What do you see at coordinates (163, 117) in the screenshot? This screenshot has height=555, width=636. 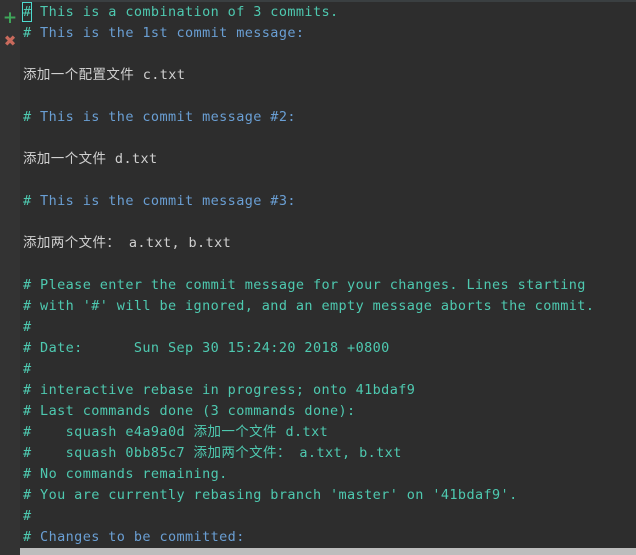 I see `editor-line-text: This is the commit message #2:` at bounding box center [163, 117].